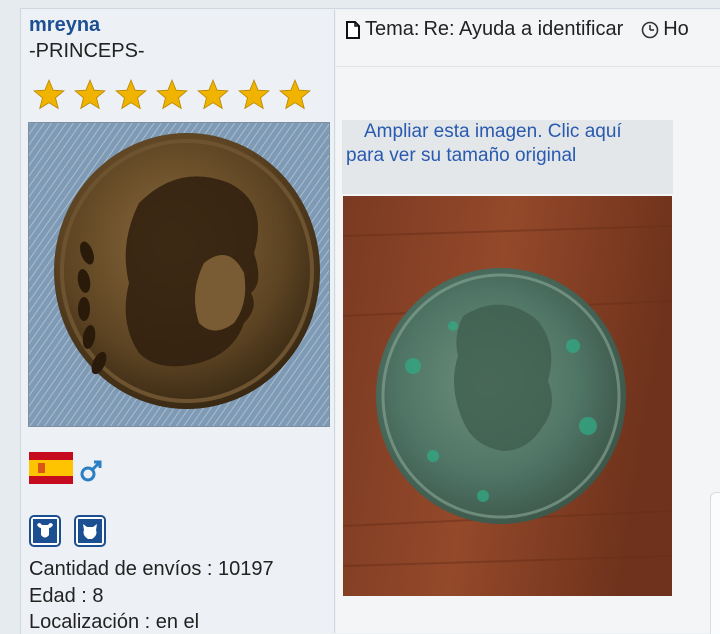 The height and width of the screenshot is (634, 720). Describe the element at coordinates (461, 155) in the screenshot. I see `enlarge-line-2: para ver su tamaño original` at that location.